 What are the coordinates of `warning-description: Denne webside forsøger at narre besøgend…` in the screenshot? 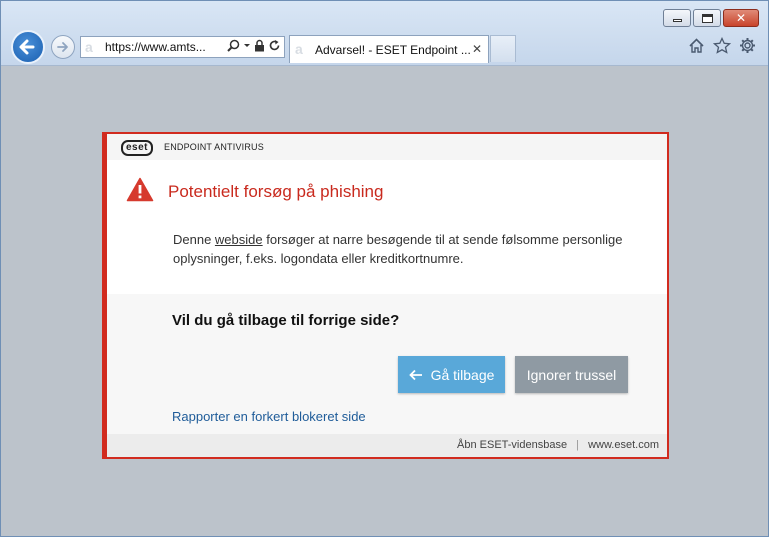 It's located at (408, 249).